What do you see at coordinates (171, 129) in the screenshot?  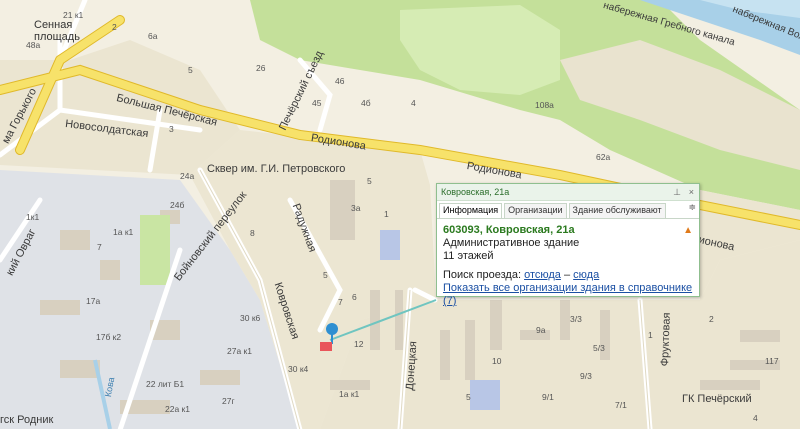 I see `house-number: 3` at bounding box center [171, 129].